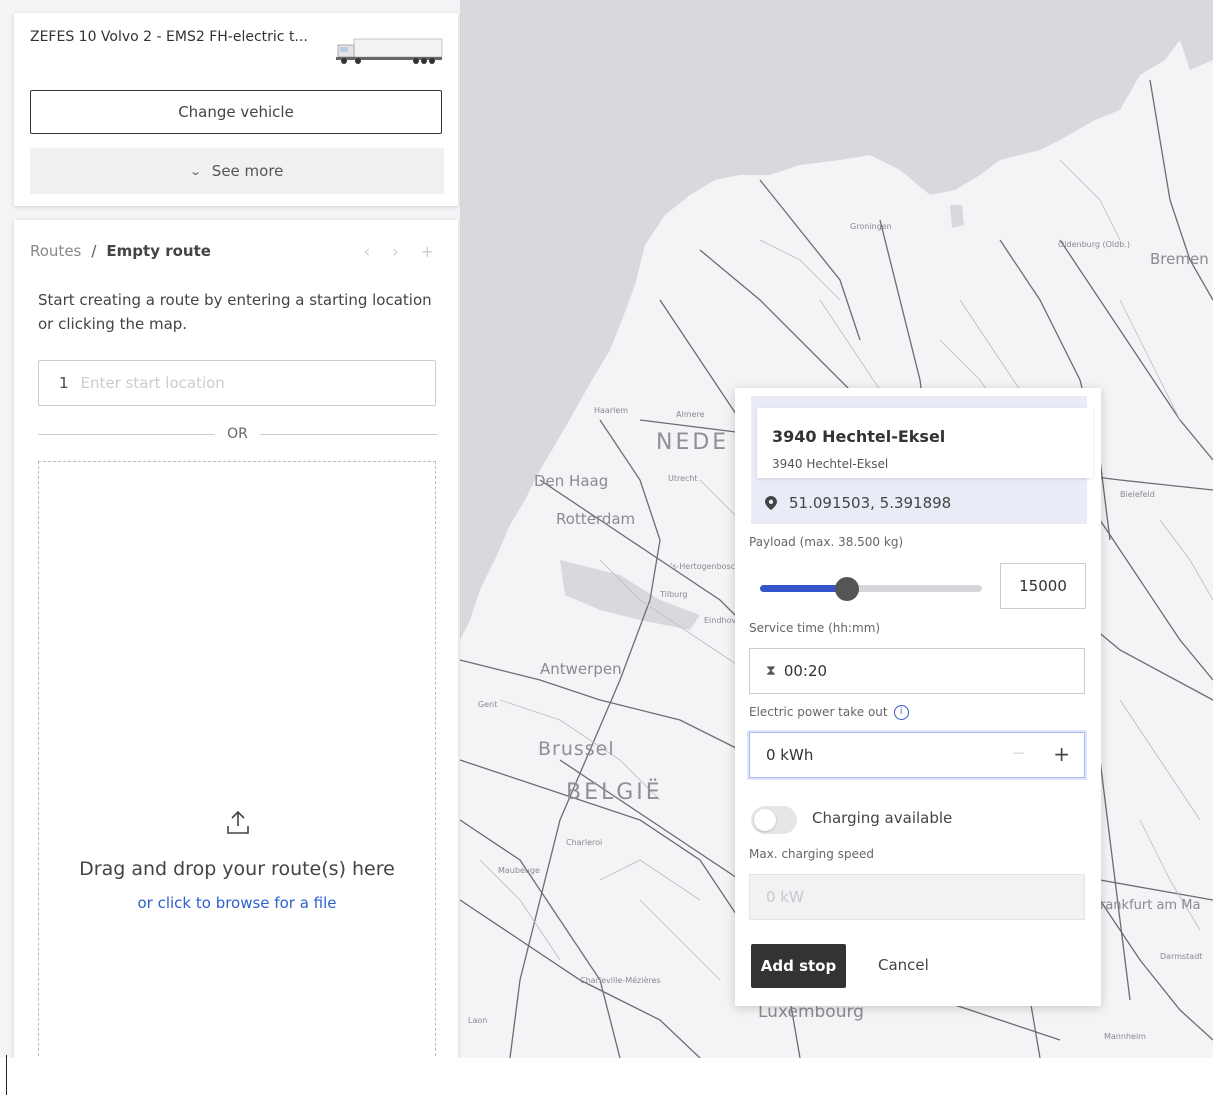 The width and height of the screenshot is (1213, 1095). What do you see at coordinates (158, 251) in the screenshot?
I see `breadcrumb-current: Empty route` at bounding box center [158, 251].